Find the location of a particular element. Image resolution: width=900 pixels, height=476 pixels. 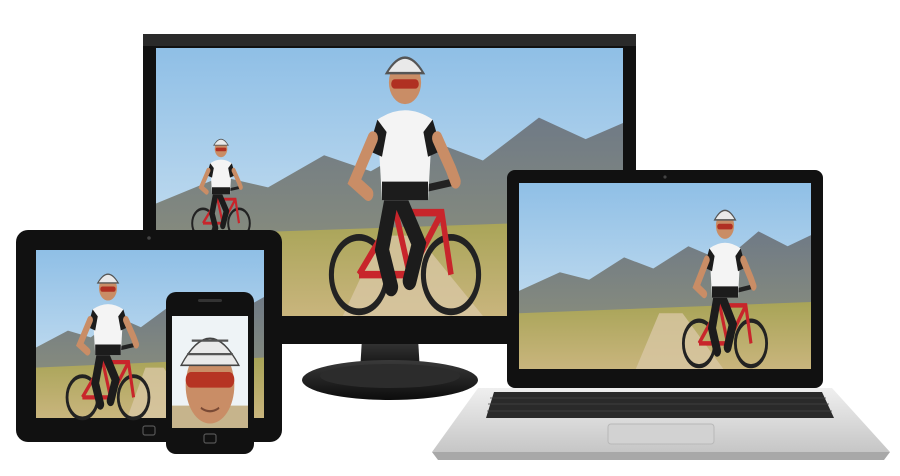

sunglasses-icon is located at coordinates (210, 380).